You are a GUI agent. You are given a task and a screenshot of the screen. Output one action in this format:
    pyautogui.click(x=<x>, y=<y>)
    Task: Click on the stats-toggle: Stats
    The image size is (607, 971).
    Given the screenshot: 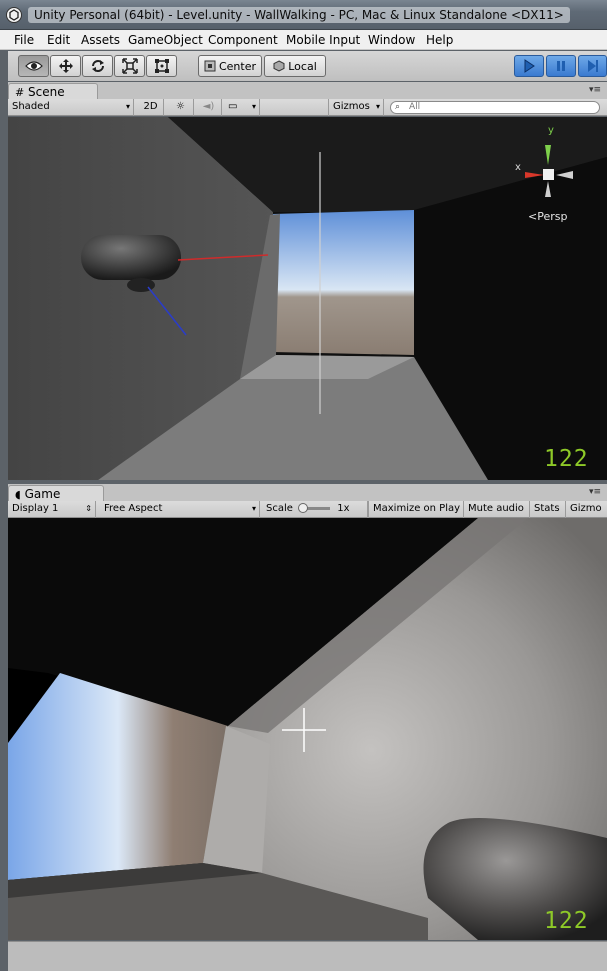 What is the action you would take?
    pyautogui.click(x=548, y=509)
    